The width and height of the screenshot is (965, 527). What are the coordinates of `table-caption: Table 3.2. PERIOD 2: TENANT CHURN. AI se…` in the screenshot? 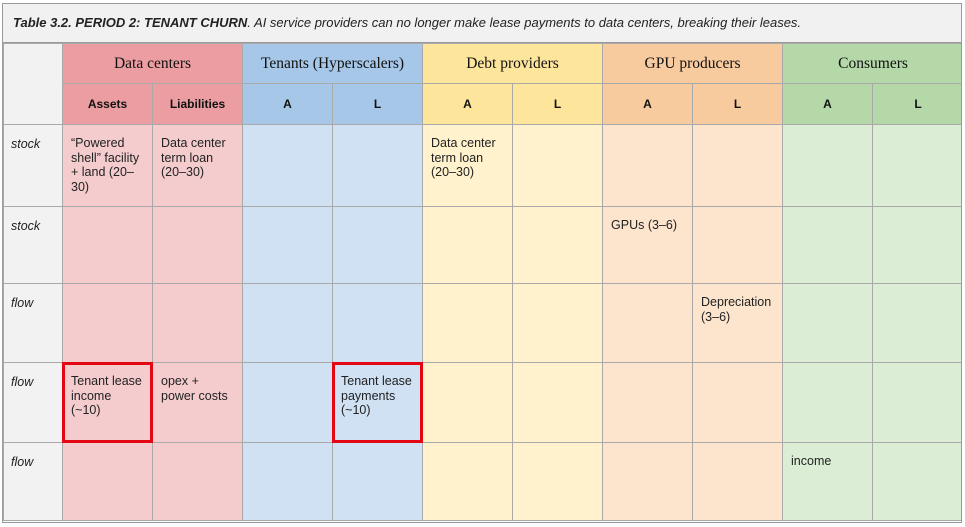 It's located at (482, 23).